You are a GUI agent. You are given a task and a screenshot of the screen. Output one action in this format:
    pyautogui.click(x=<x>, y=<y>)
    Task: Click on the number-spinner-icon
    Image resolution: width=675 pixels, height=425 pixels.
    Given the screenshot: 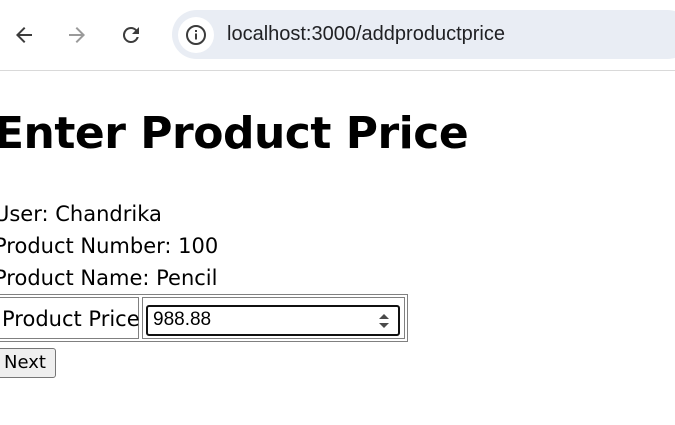 What is the action you would take?
    pyautogui.click(x=384, y=321)
    